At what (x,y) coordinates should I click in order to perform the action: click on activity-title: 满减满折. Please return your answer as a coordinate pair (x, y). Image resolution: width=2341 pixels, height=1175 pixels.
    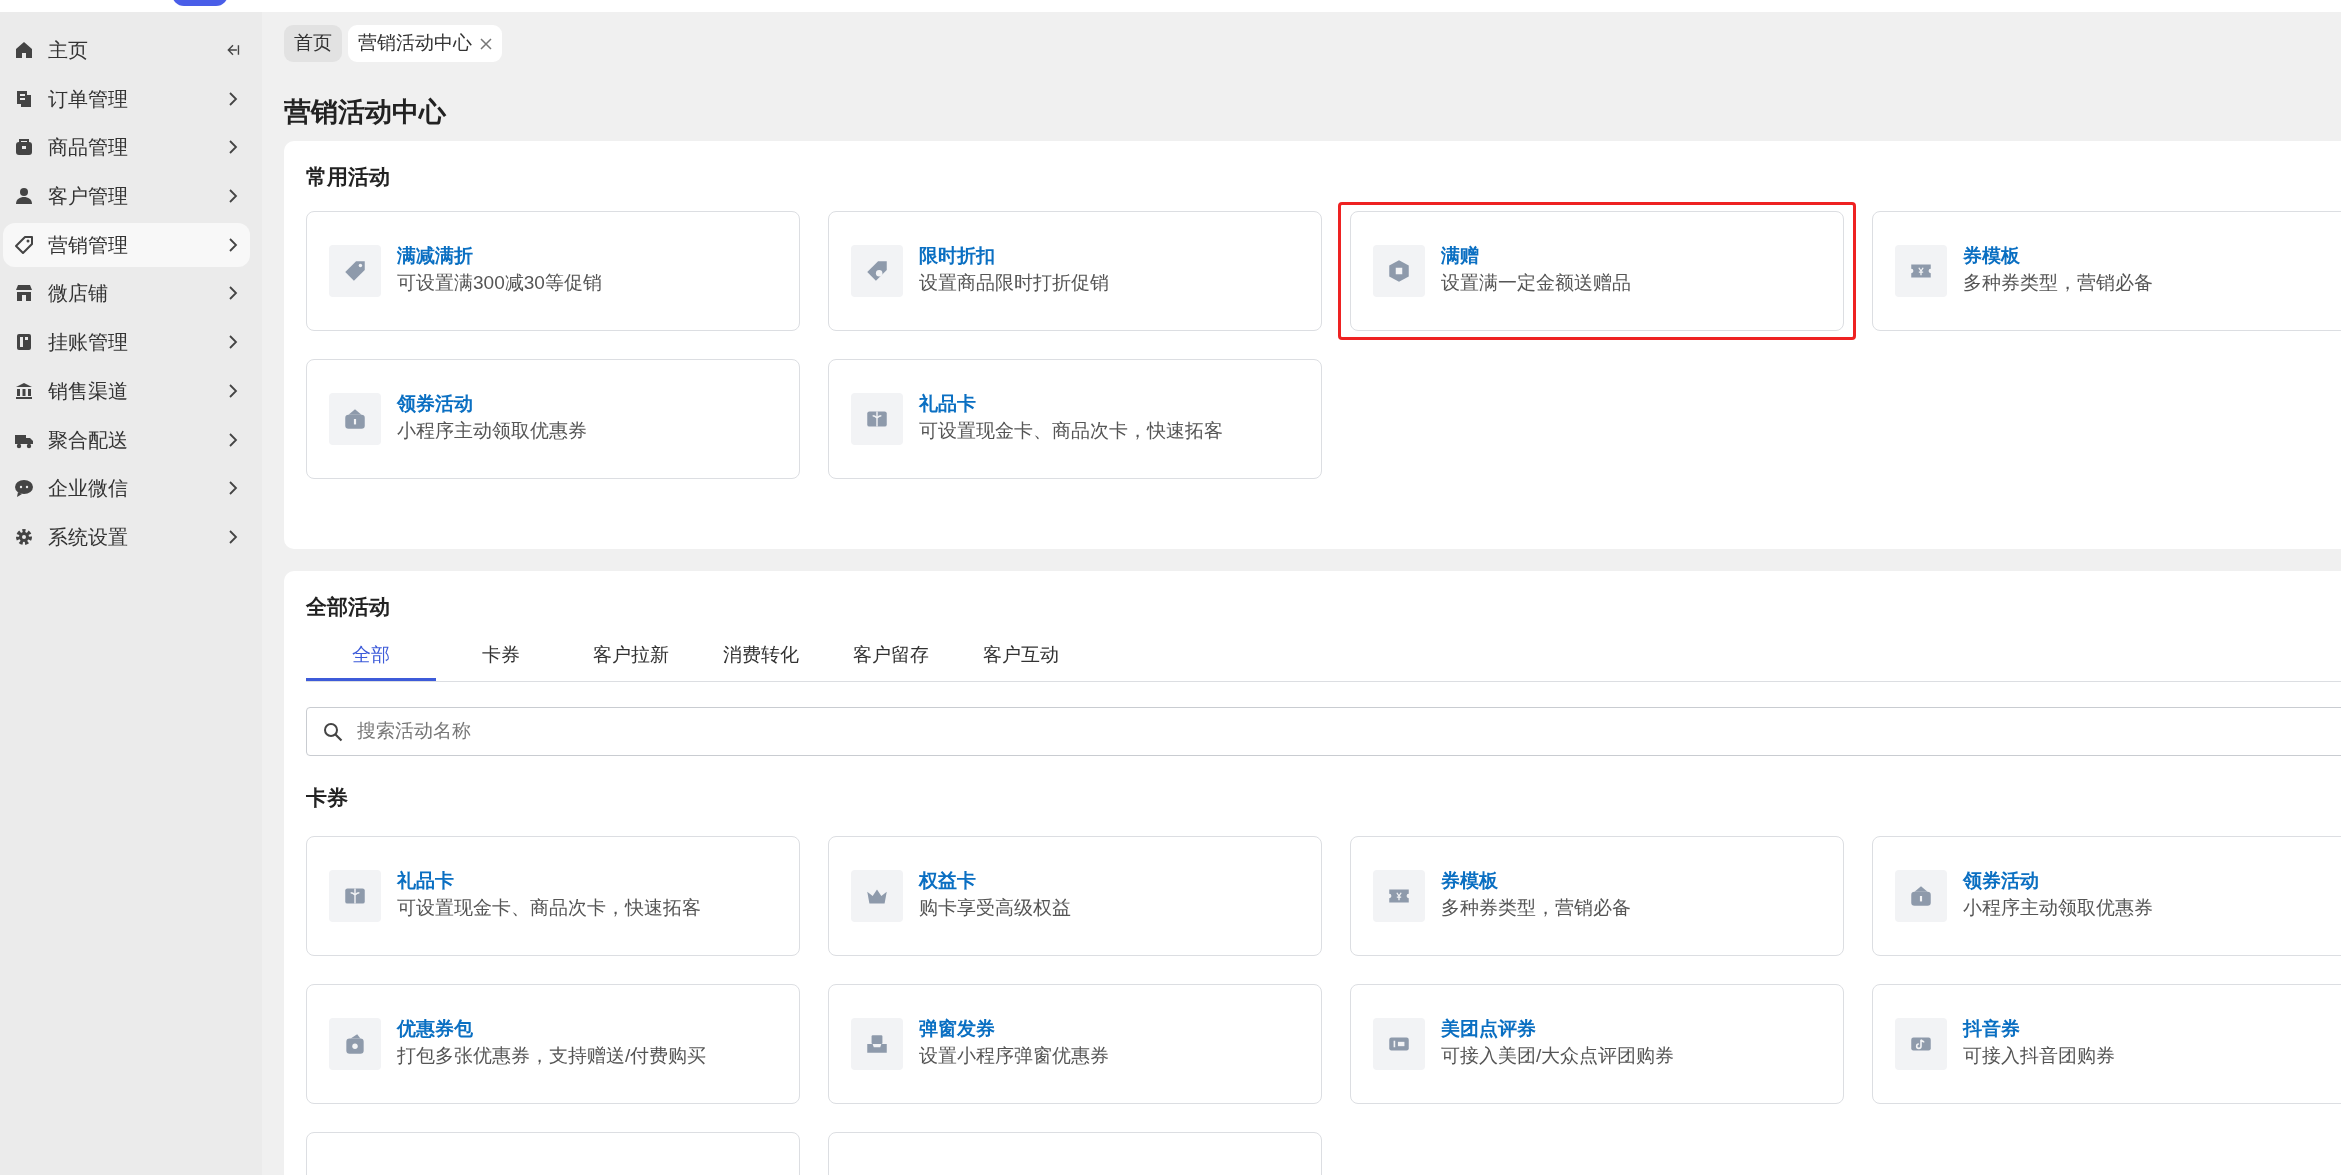
    Looking at the image, I should click on (435, 256).